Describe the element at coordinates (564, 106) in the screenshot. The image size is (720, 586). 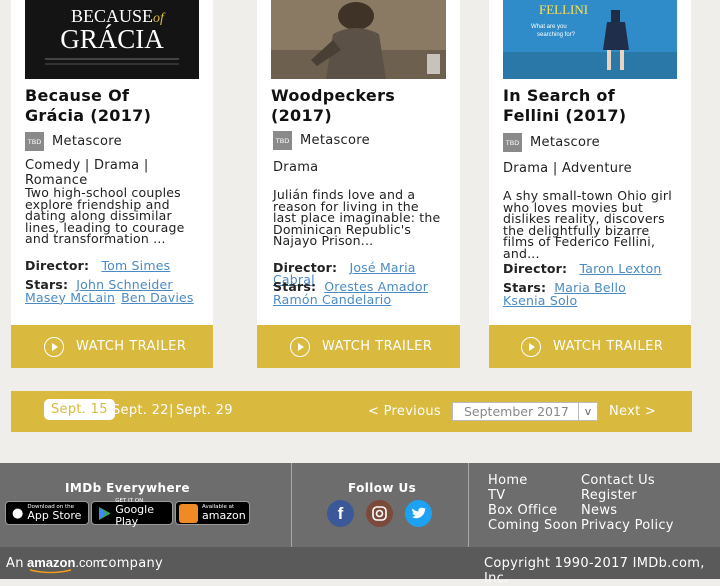
I see `movie-title: In Search of Fellini (2017)` at that location.